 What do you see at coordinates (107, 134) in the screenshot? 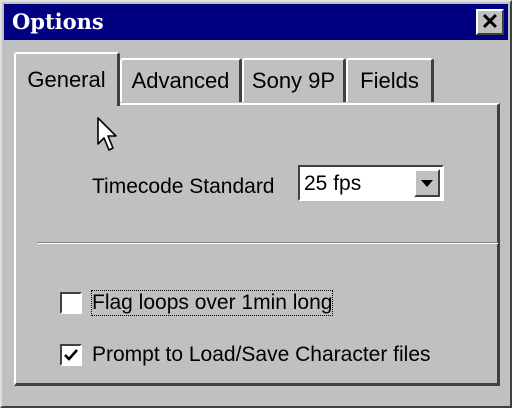
I see `mouse-pointer-icon` at bounding box center [107, 134].